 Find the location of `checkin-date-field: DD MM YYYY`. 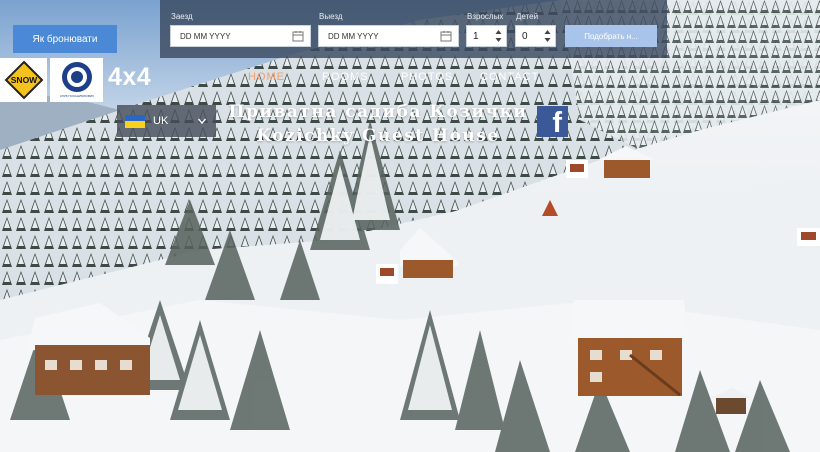

checkin-date-field: DD MM YYYY is located at coordinates (240, 36).